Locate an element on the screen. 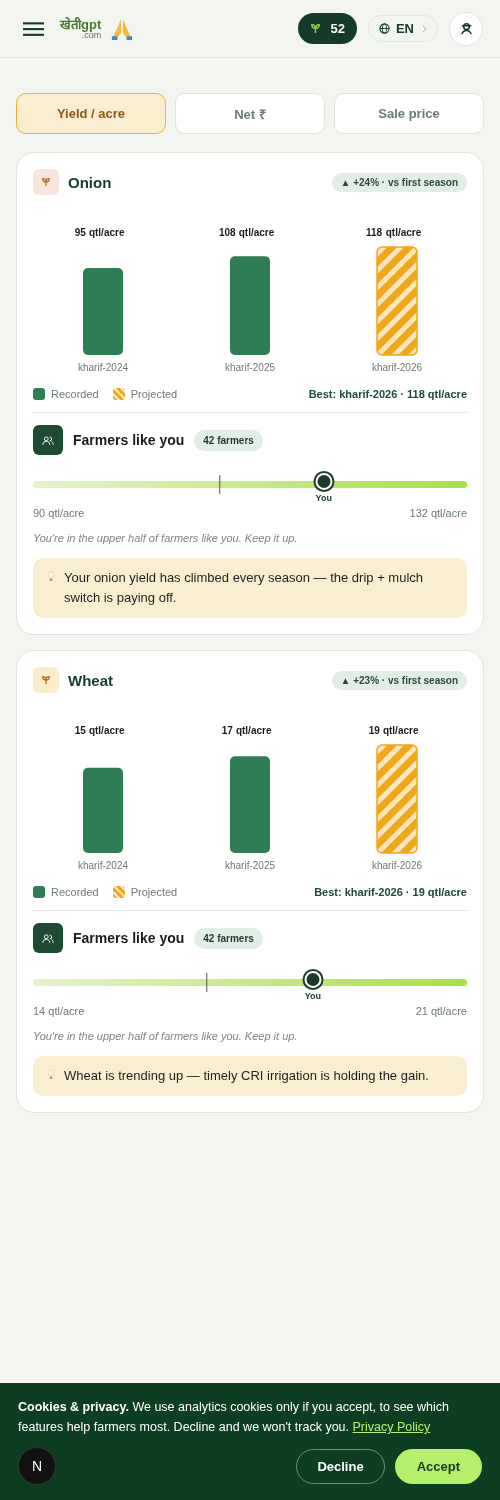 The height and width of the screenshot is (1500, 500). globe-icon is located at coordinates (384, 28).